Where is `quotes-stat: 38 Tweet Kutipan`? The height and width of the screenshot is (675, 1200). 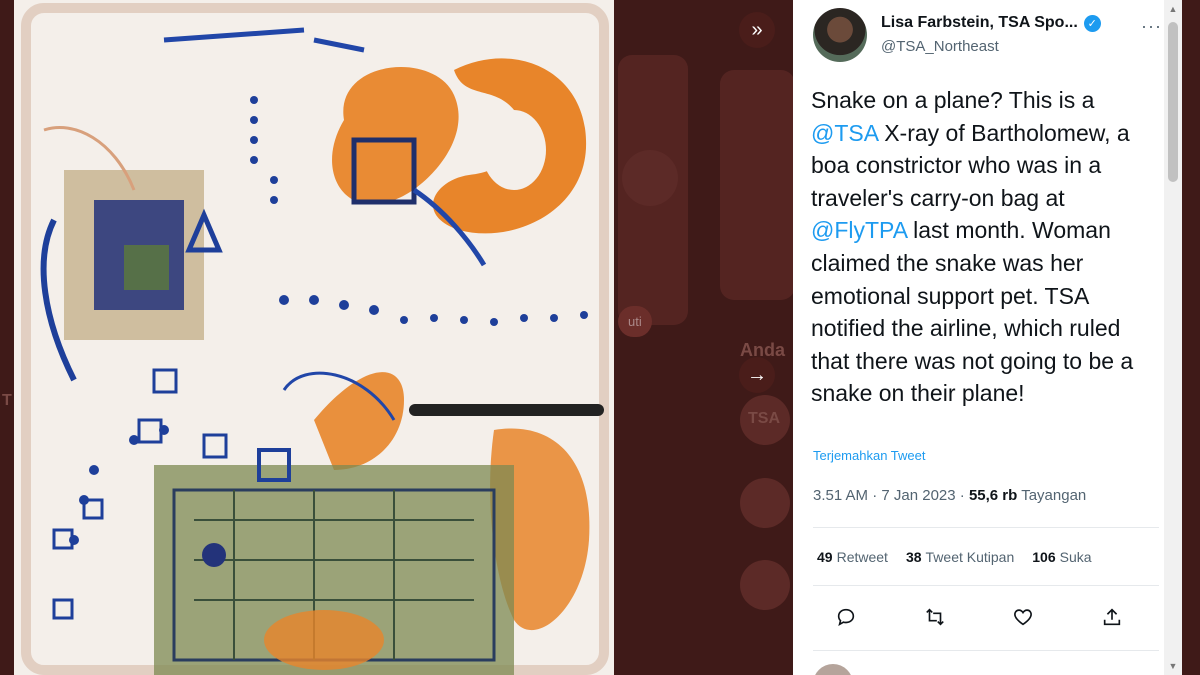 quotes-stat: 38 Tweet Kutipan is located at coordinates (960, 557).